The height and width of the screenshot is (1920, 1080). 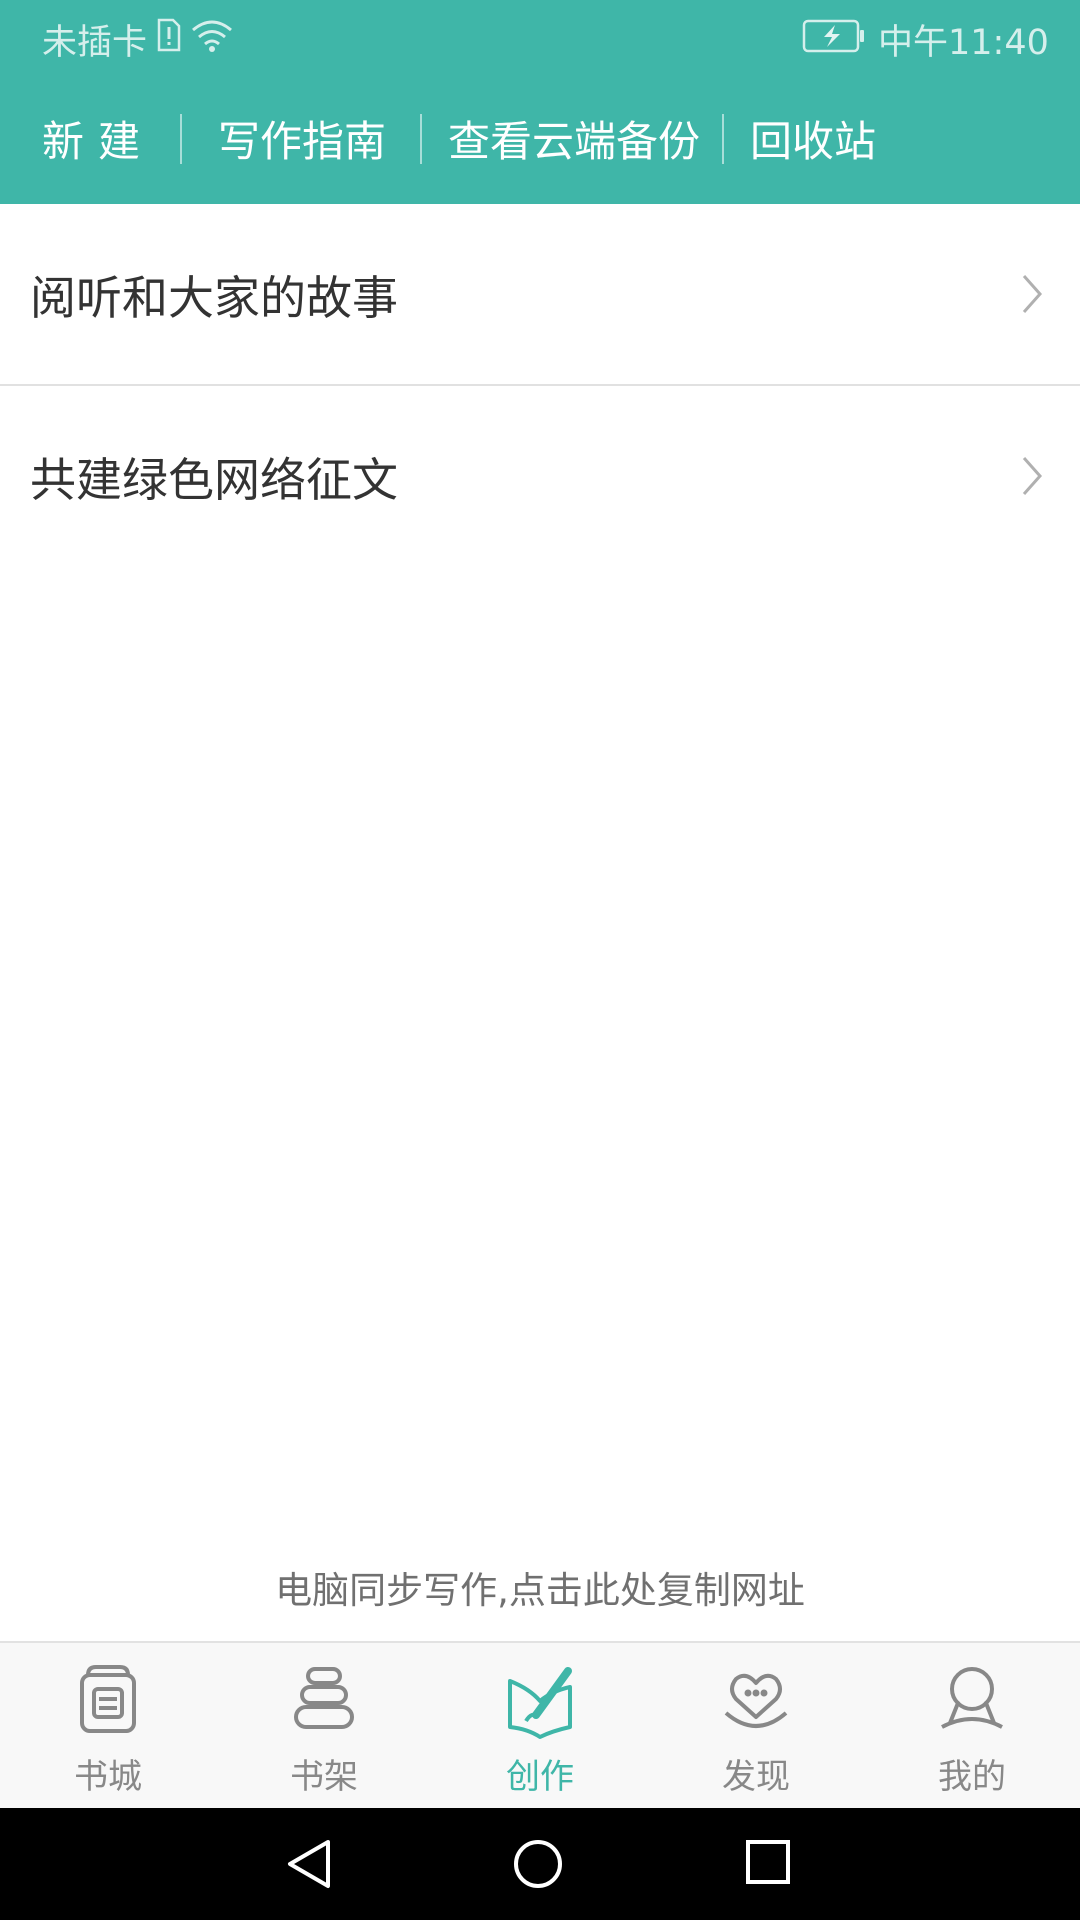 I want to click on tab-create: 创作, so click(x=540, y=1726).